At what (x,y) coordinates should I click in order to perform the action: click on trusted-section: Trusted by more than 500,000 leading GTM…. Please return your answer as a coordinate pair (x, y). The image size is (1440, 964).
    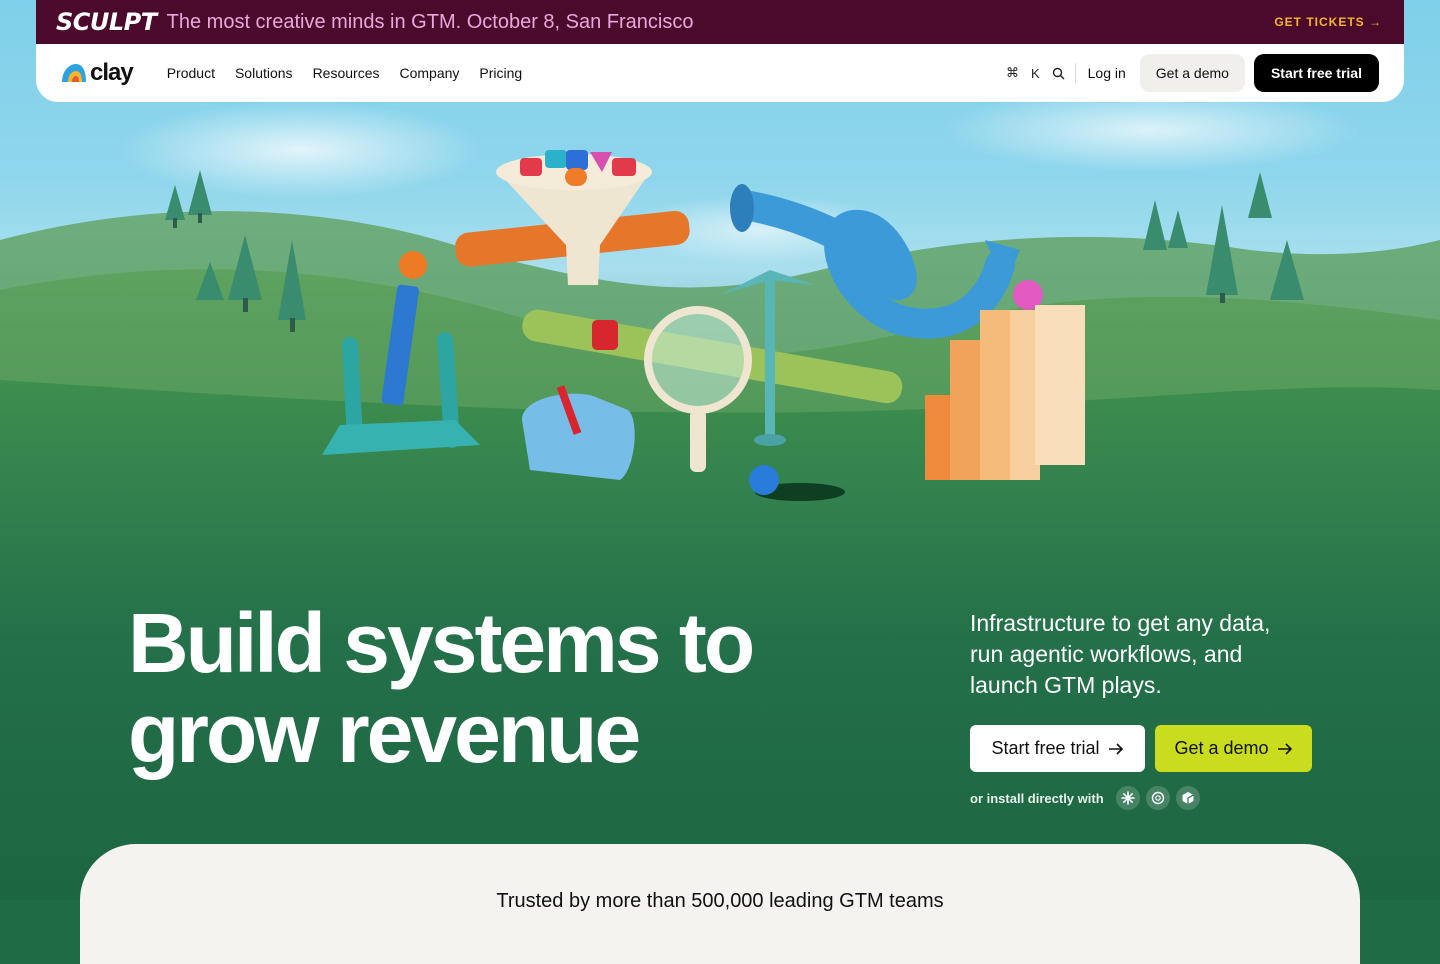
    Looking at the image, I should click on (720, 904).